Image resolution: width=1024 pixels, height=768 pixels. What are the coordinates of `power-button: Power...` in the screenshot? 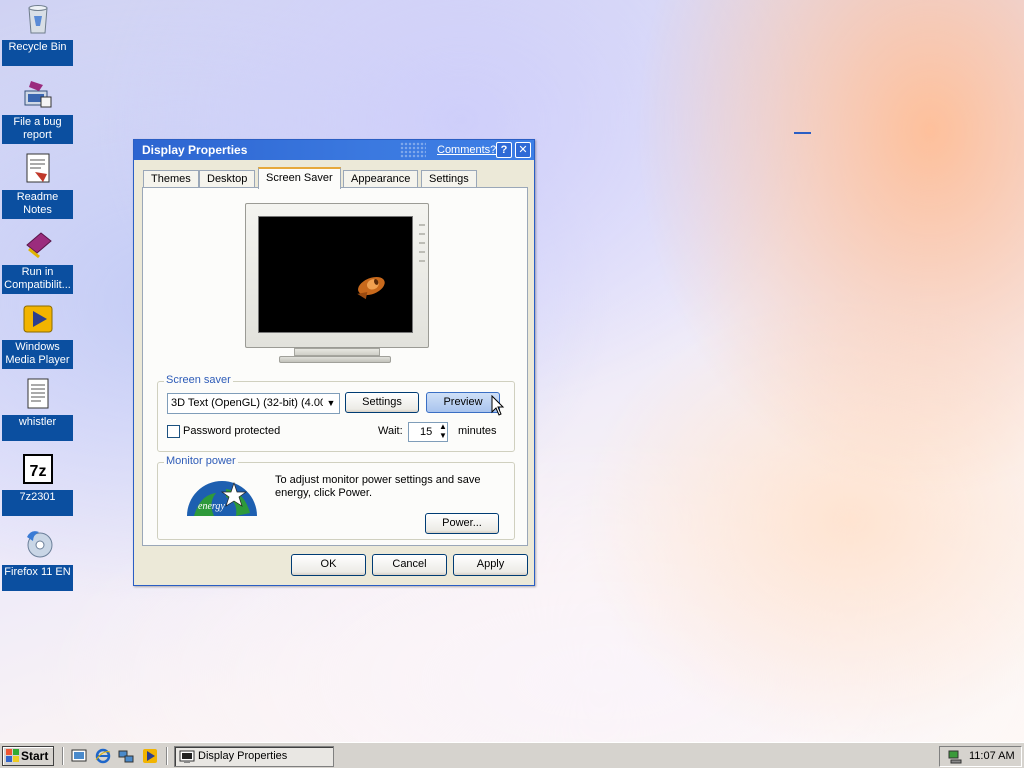 It's located at (462, 523).